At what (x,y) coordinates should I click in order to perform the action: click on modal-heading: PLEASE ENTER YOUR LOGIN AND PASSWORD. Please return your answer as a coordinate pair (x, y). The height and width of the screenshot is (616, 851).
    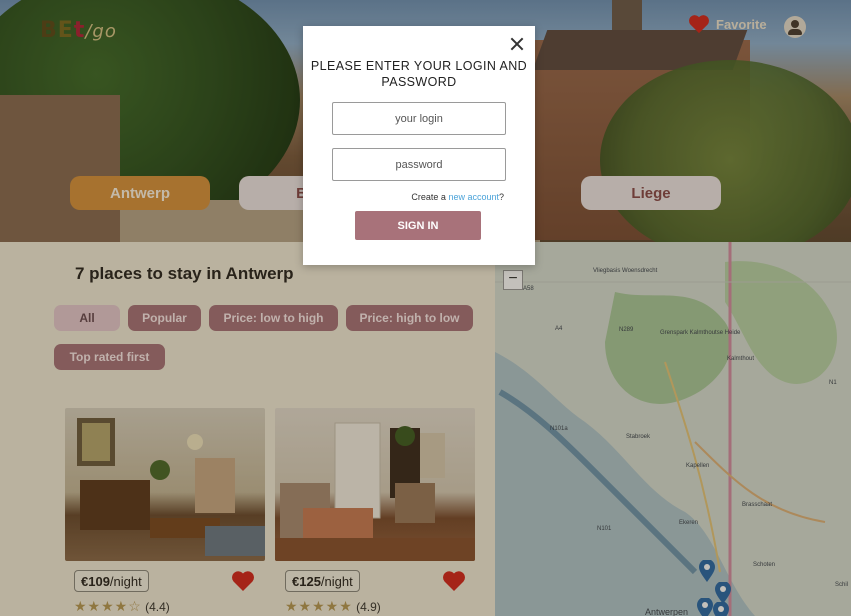
    Looking at the image, I should click on (419, 74).